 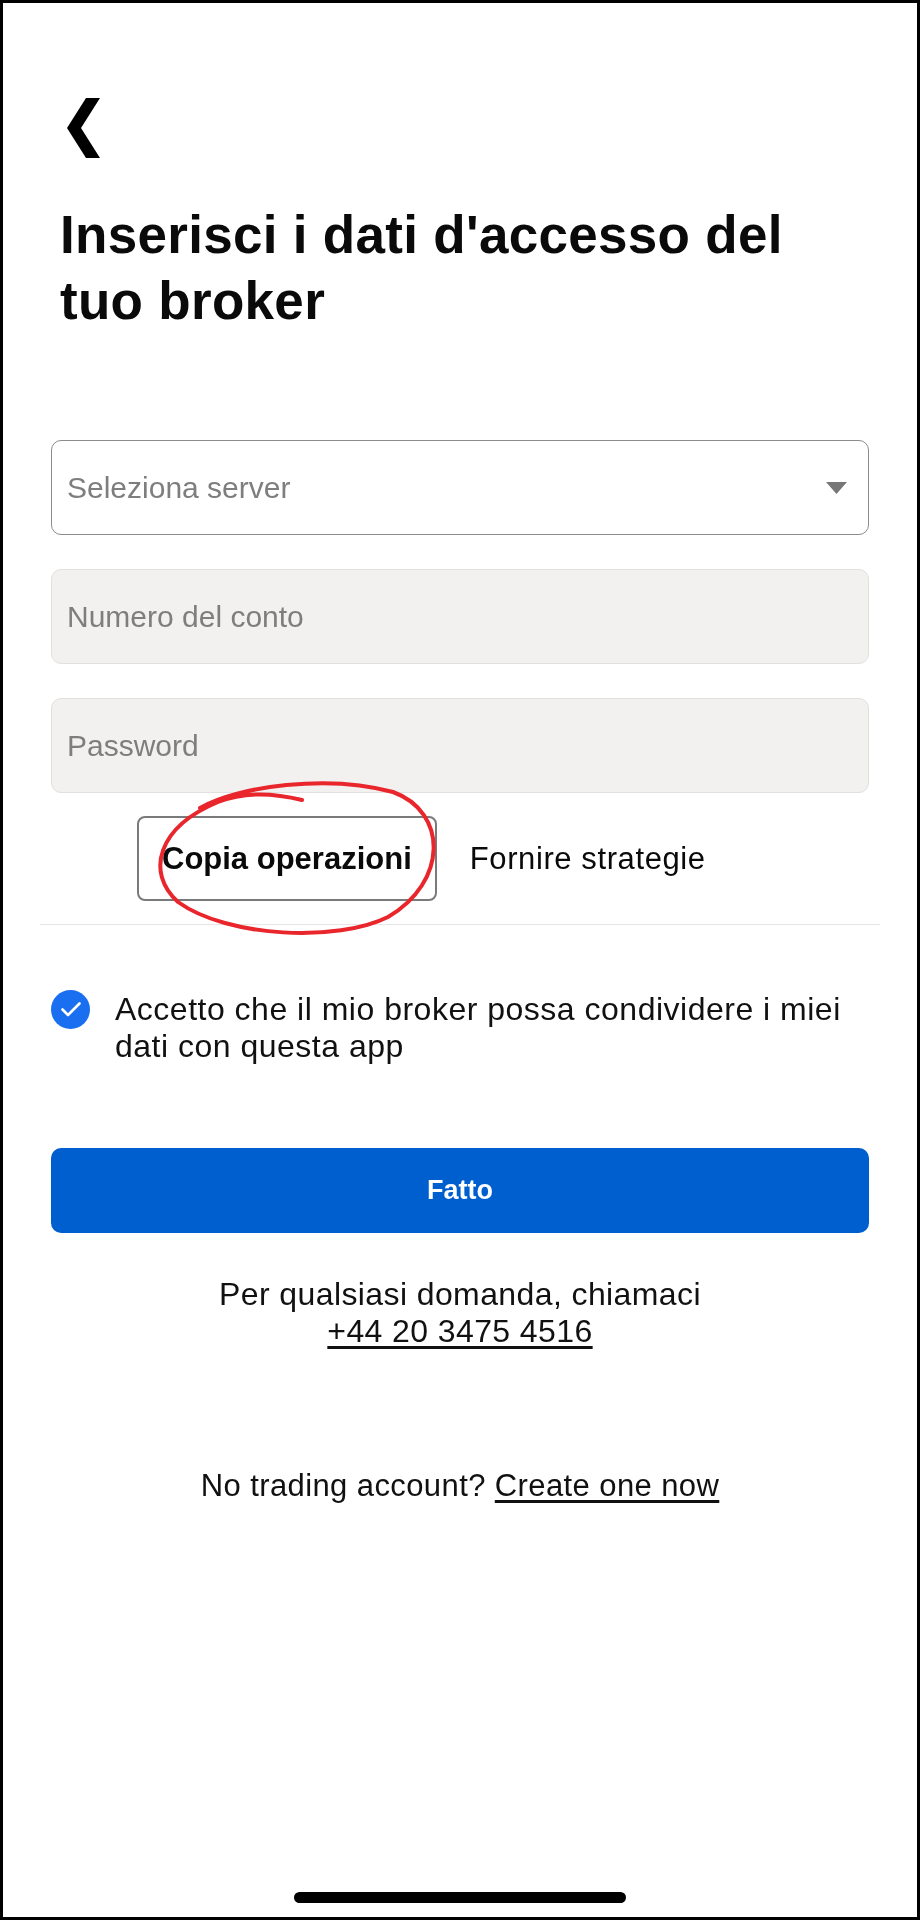 I want to click on page-title: Inserisci i dati d'accesso del tuo broker, so click(x=422, y=268).